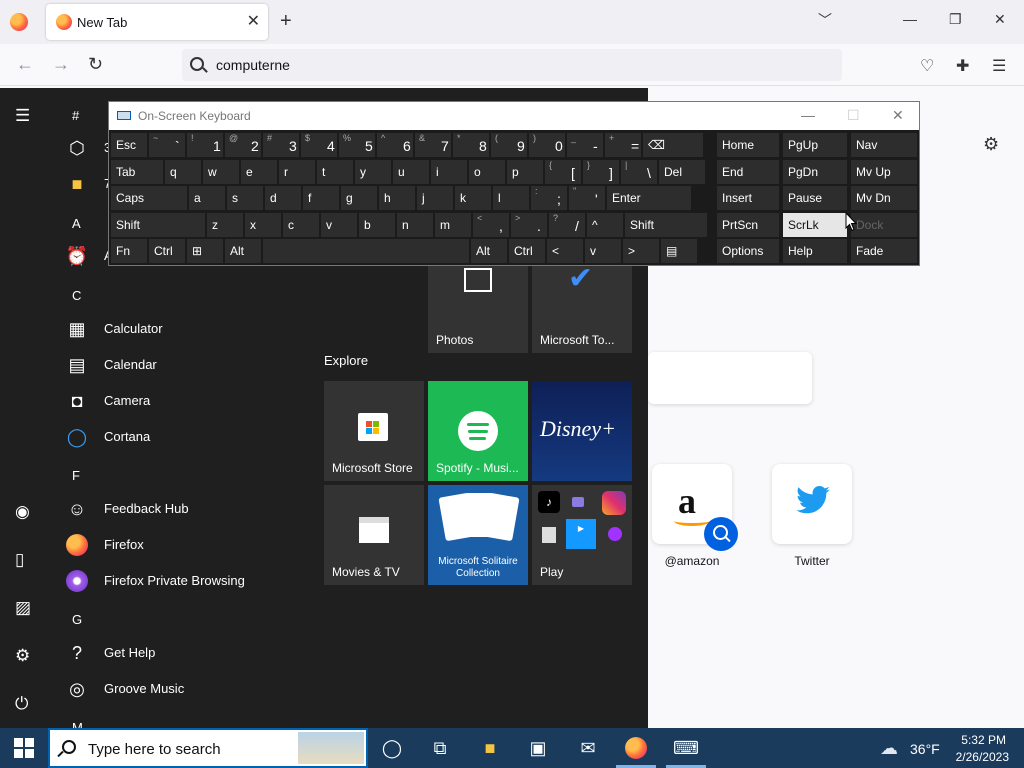  Describe the element at coordinates (225, 225) in the screenshot. I see `osk-key: z` at that location.